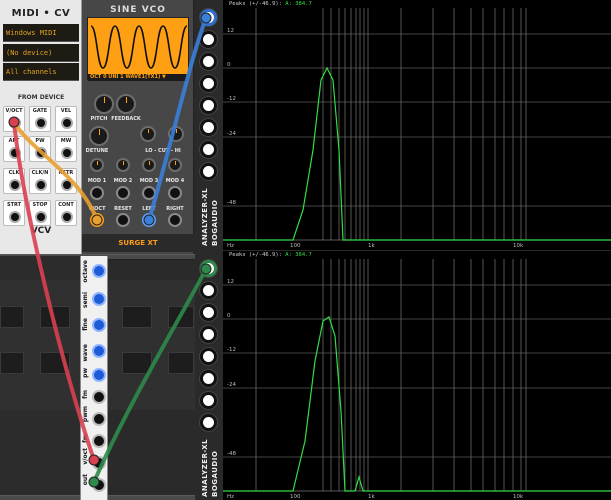 The width and height of the screenshot is (611, 500). What do you see at coordinates (97, 165) in the screenshot?
I see `mod1-knob` at bounding box center [97, 165].